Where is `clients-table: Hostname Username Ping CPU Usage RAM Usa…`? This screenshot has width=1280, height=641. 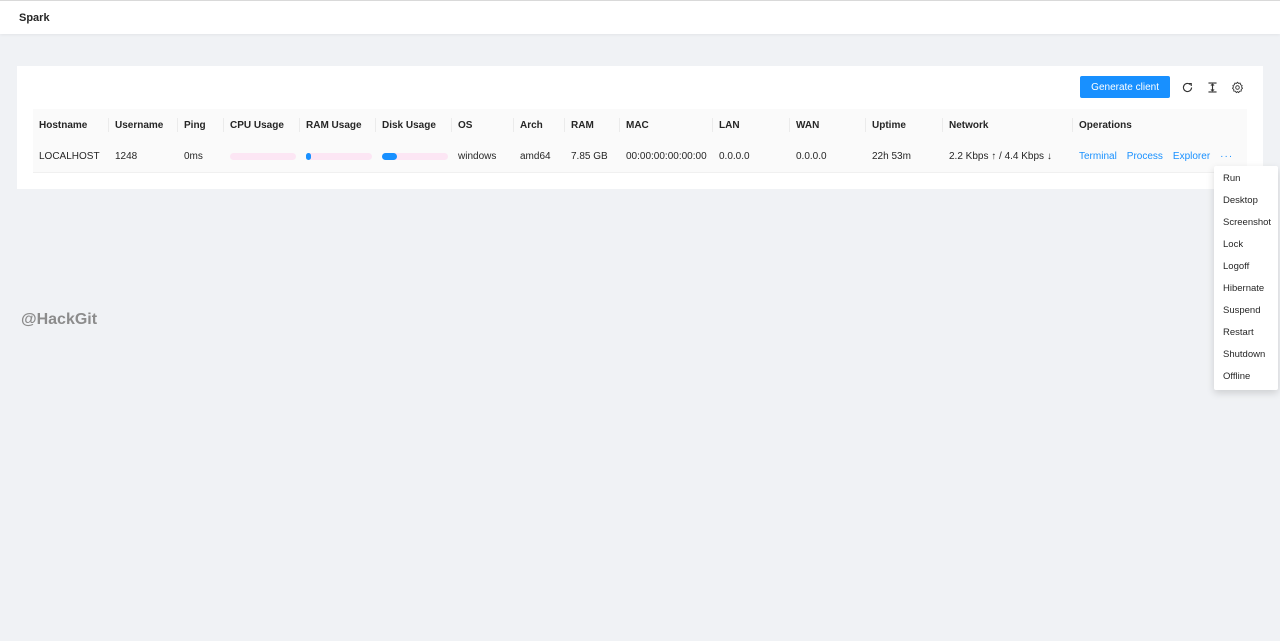 clients-table: Hostname Username Ping CPU Usage RAM Usa… is located at coordinates (640, 141).